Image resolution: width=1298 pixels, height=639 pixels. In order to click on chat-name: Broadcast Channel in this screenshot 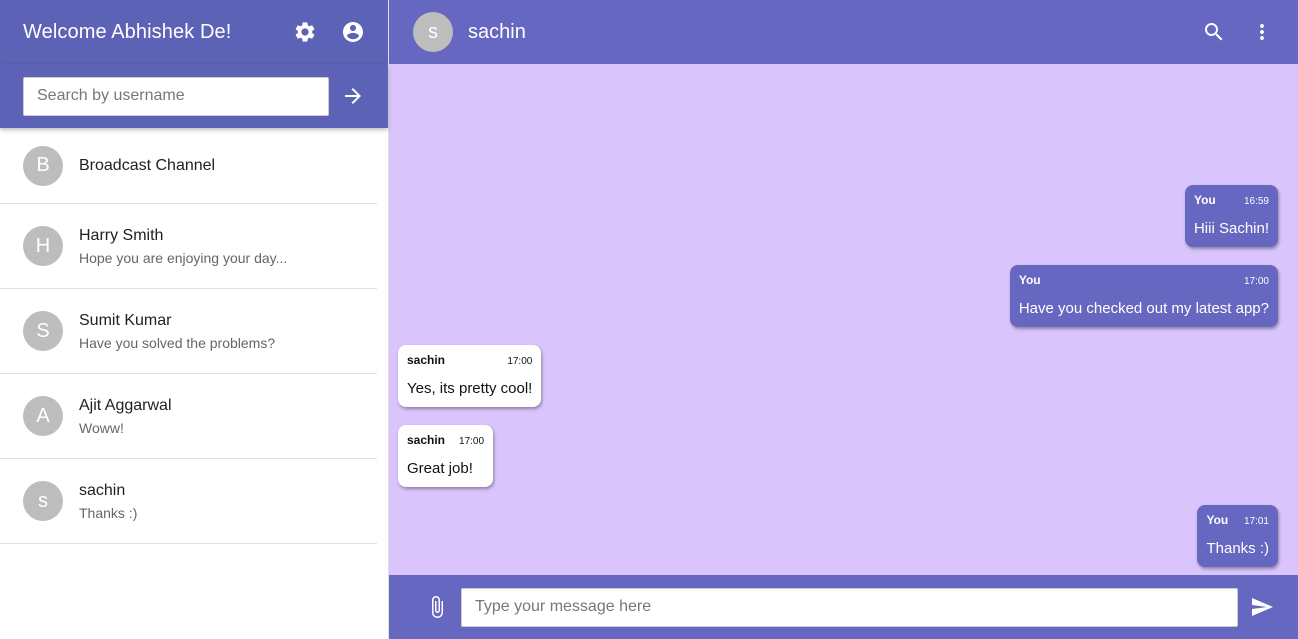, I will do `click(147, 165)`.